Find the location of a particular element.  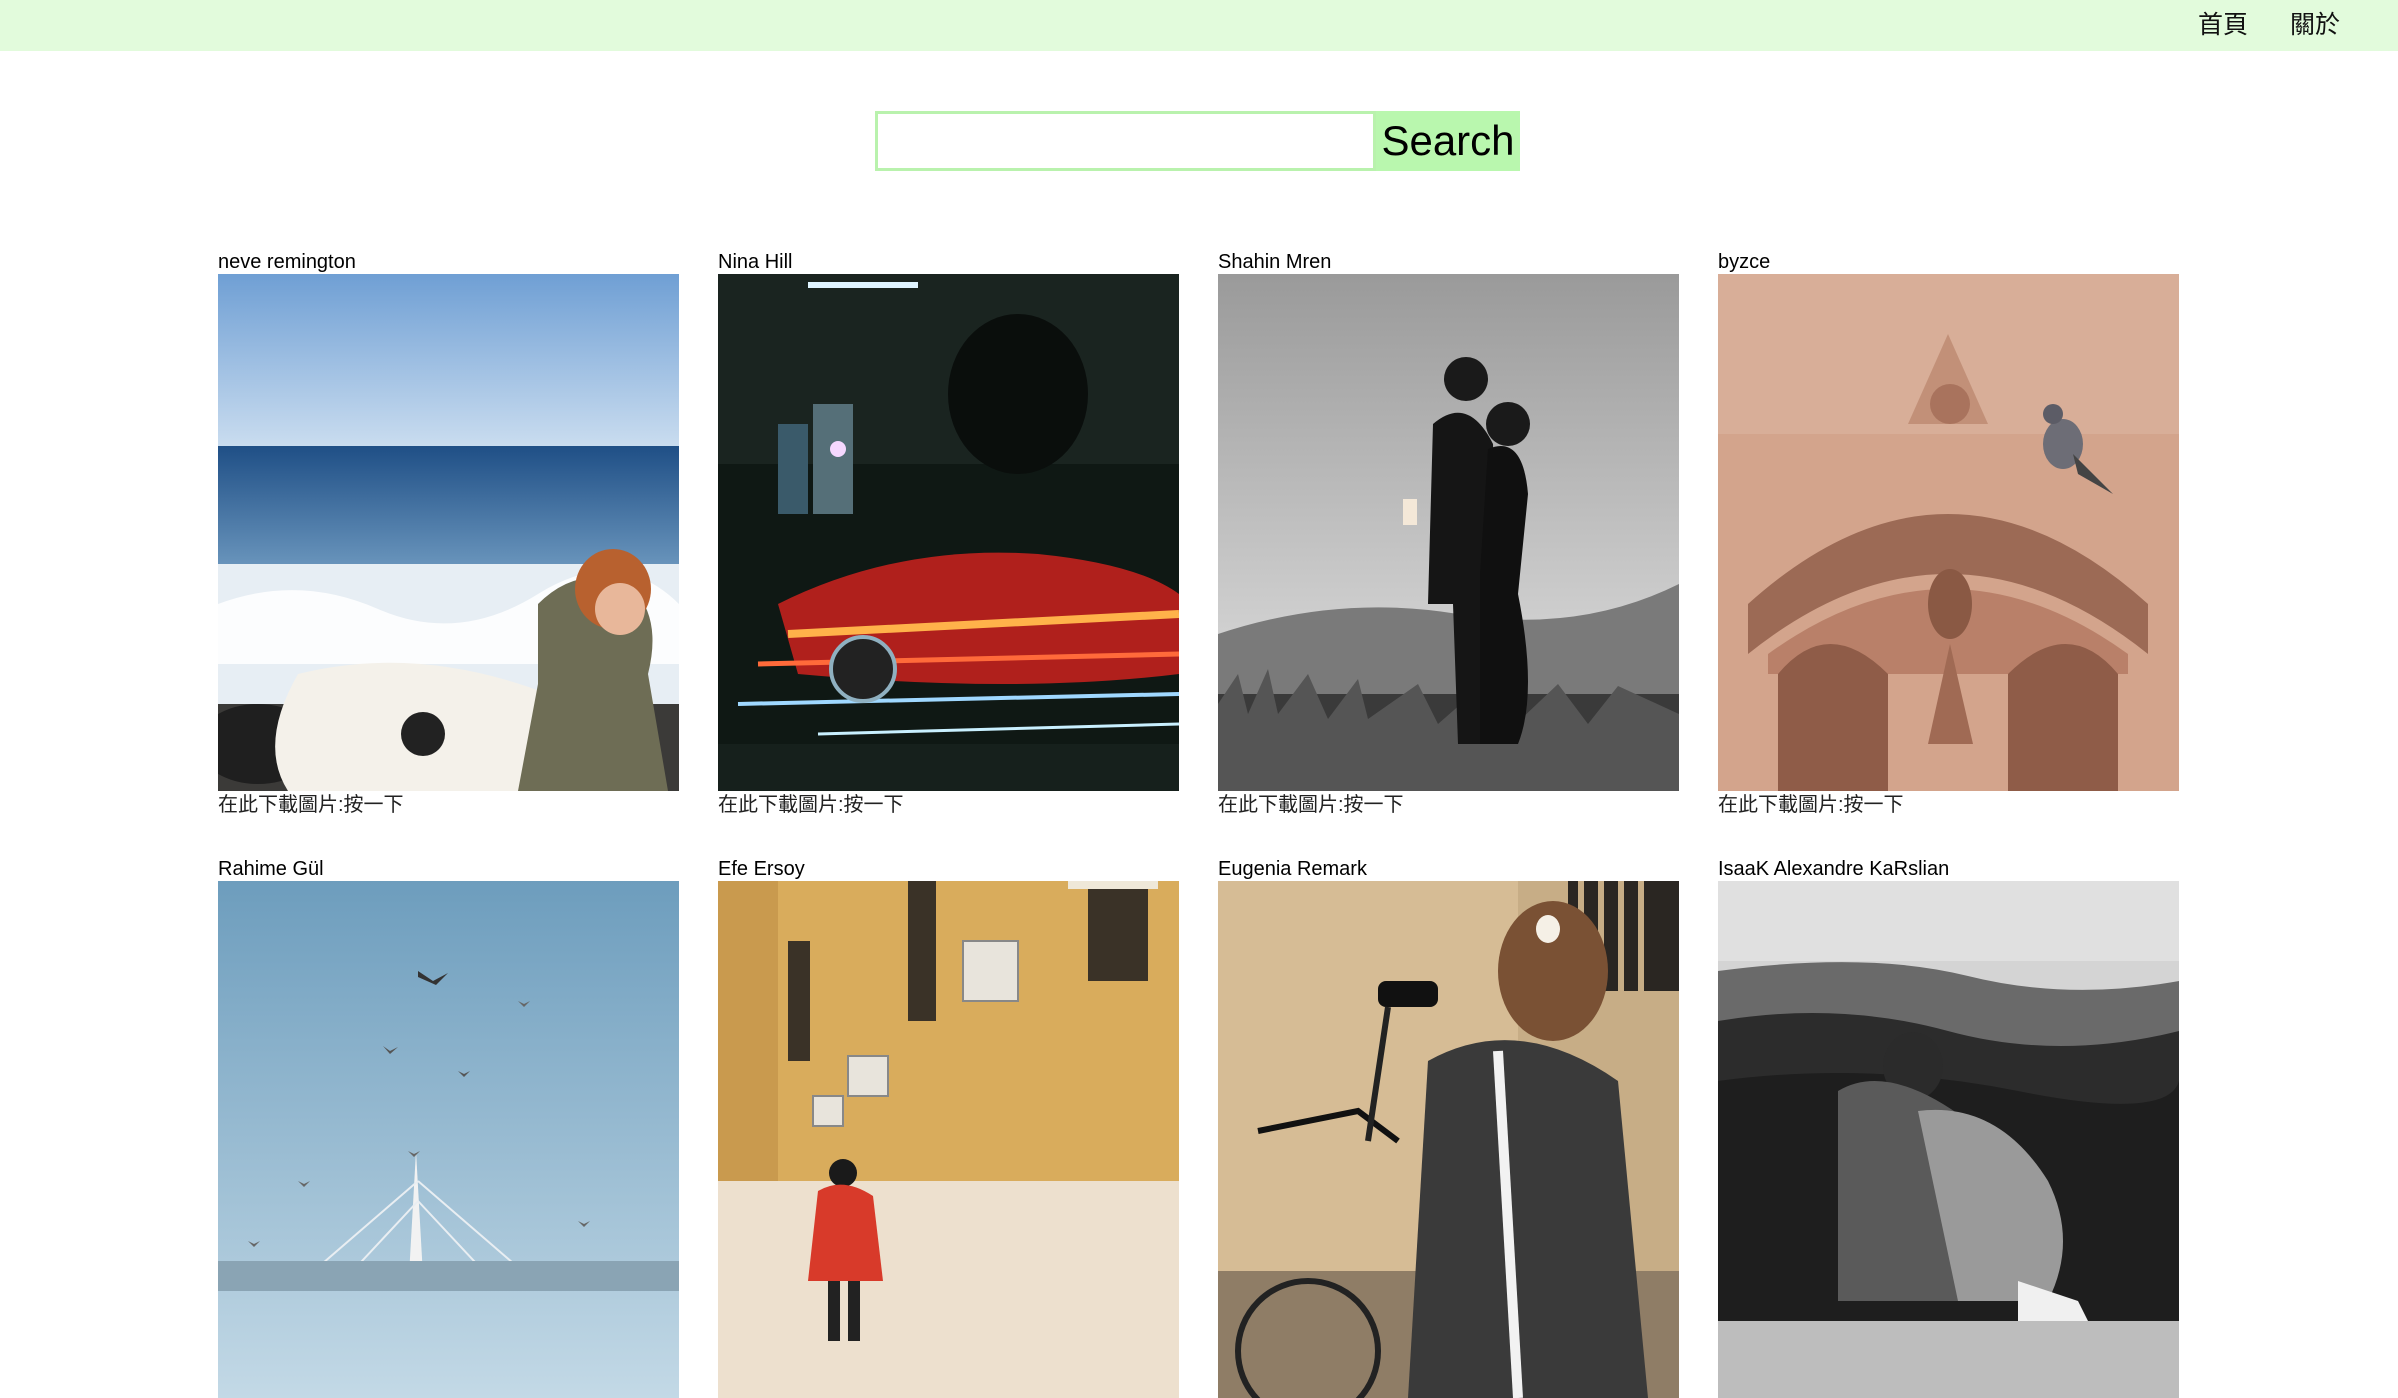

photo-night-car-lights is located at coordinates (948, 532).